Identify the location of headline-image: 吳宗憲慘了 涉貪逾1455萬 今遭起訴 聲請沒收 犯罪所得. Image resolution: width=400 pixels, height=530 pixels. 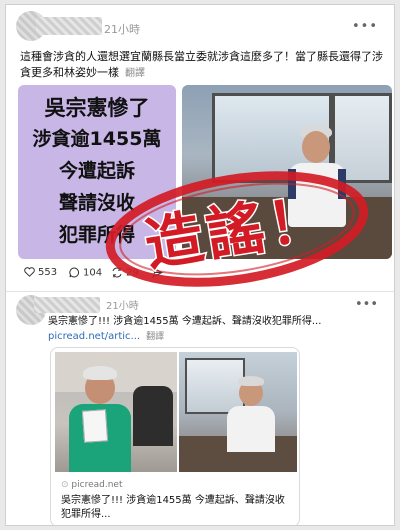
(97, 172).